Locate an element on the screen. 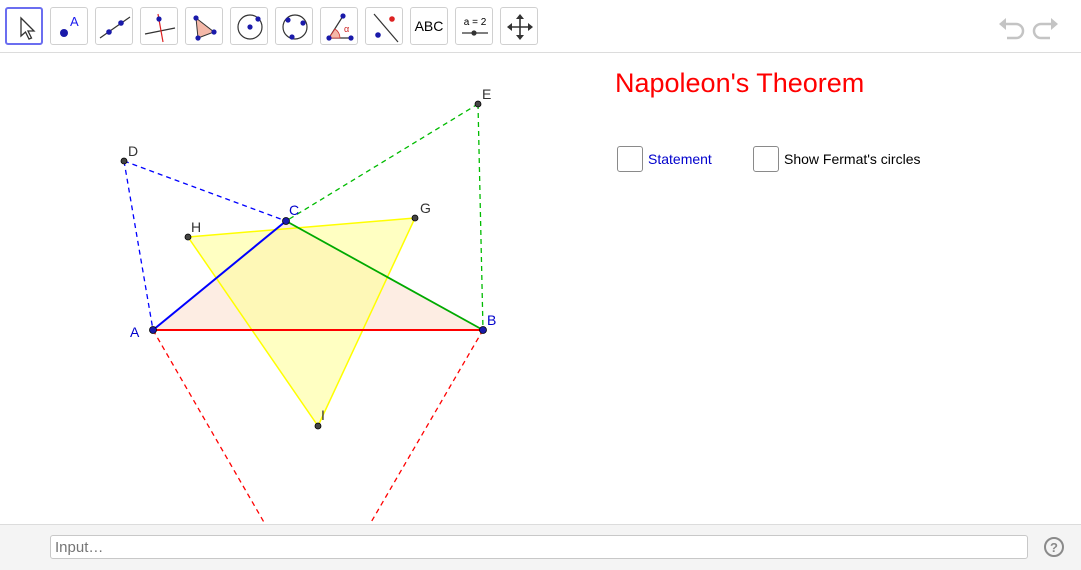 This screenshot has width=1081, height=570. polygon-tool-button is located at coordinates (204, 26).